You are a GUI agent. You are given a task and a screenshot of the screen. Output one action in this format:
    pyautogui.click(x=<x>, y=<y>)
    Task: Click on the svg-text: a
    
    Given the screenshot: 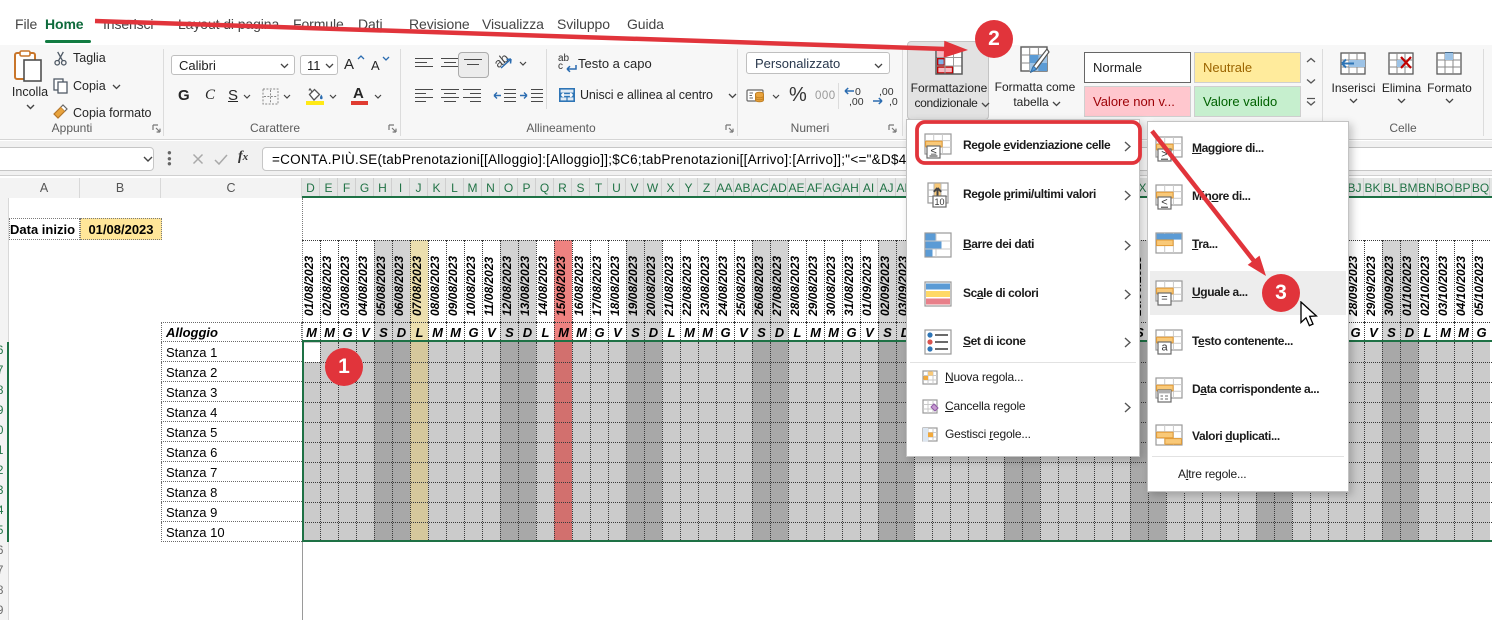 What is the action you would take?
    pyautogui.click(x=1164, y=347)
    